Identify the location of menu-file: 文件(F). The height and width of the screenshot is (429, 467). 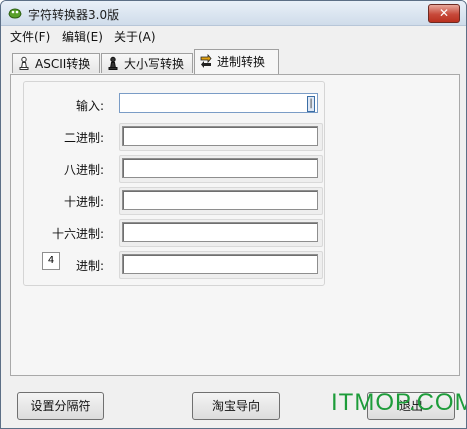
(30, 36).